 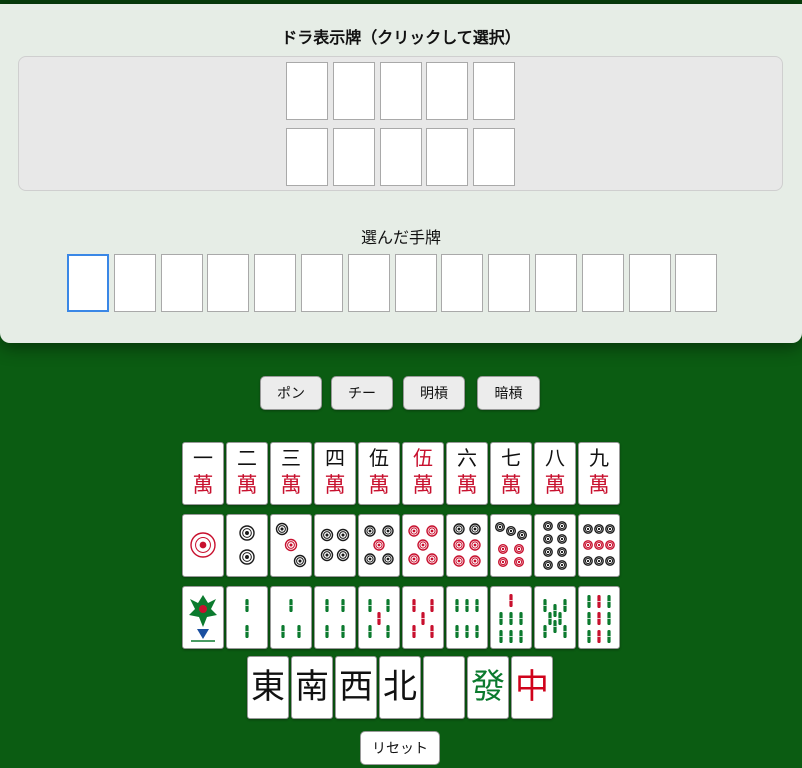 I want to click on tile-honor: 發, so click(x=488, y=687).